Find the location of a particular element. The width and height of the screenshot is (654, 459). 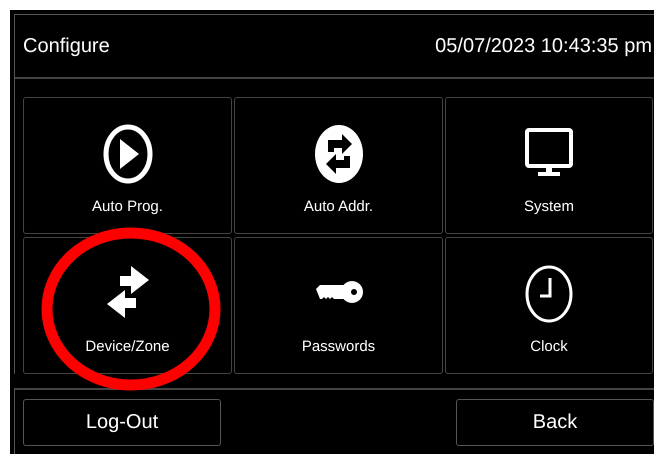

logout-button: Log-Out is located at coordinates (122, 422).